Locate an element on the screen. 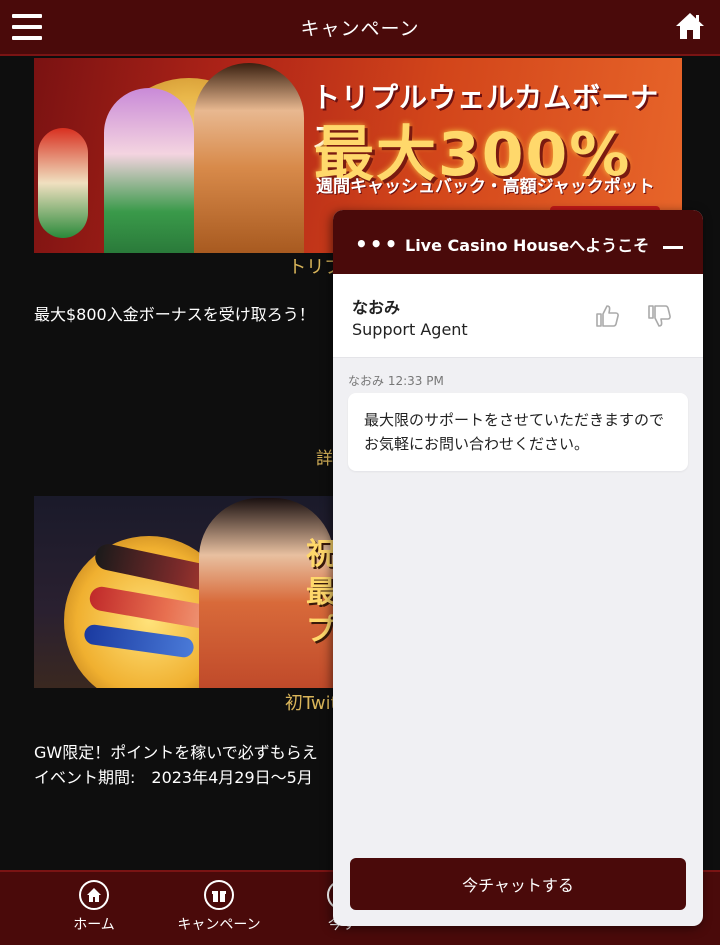  thumbs-down-icon is located at coordinates (659, 316).